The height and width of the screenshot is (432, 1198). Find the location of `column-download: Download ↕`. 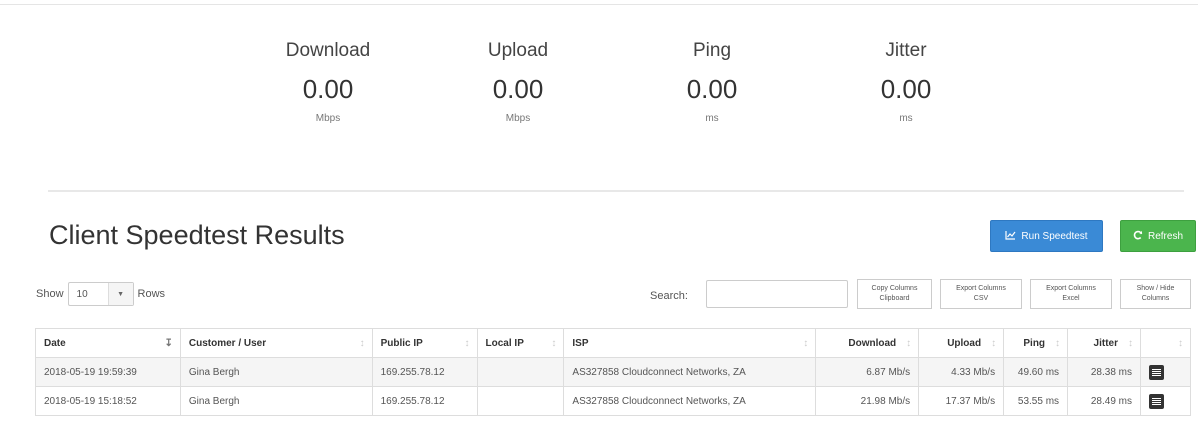

column-download: Download ↕ is located at coordinates (867, 343).